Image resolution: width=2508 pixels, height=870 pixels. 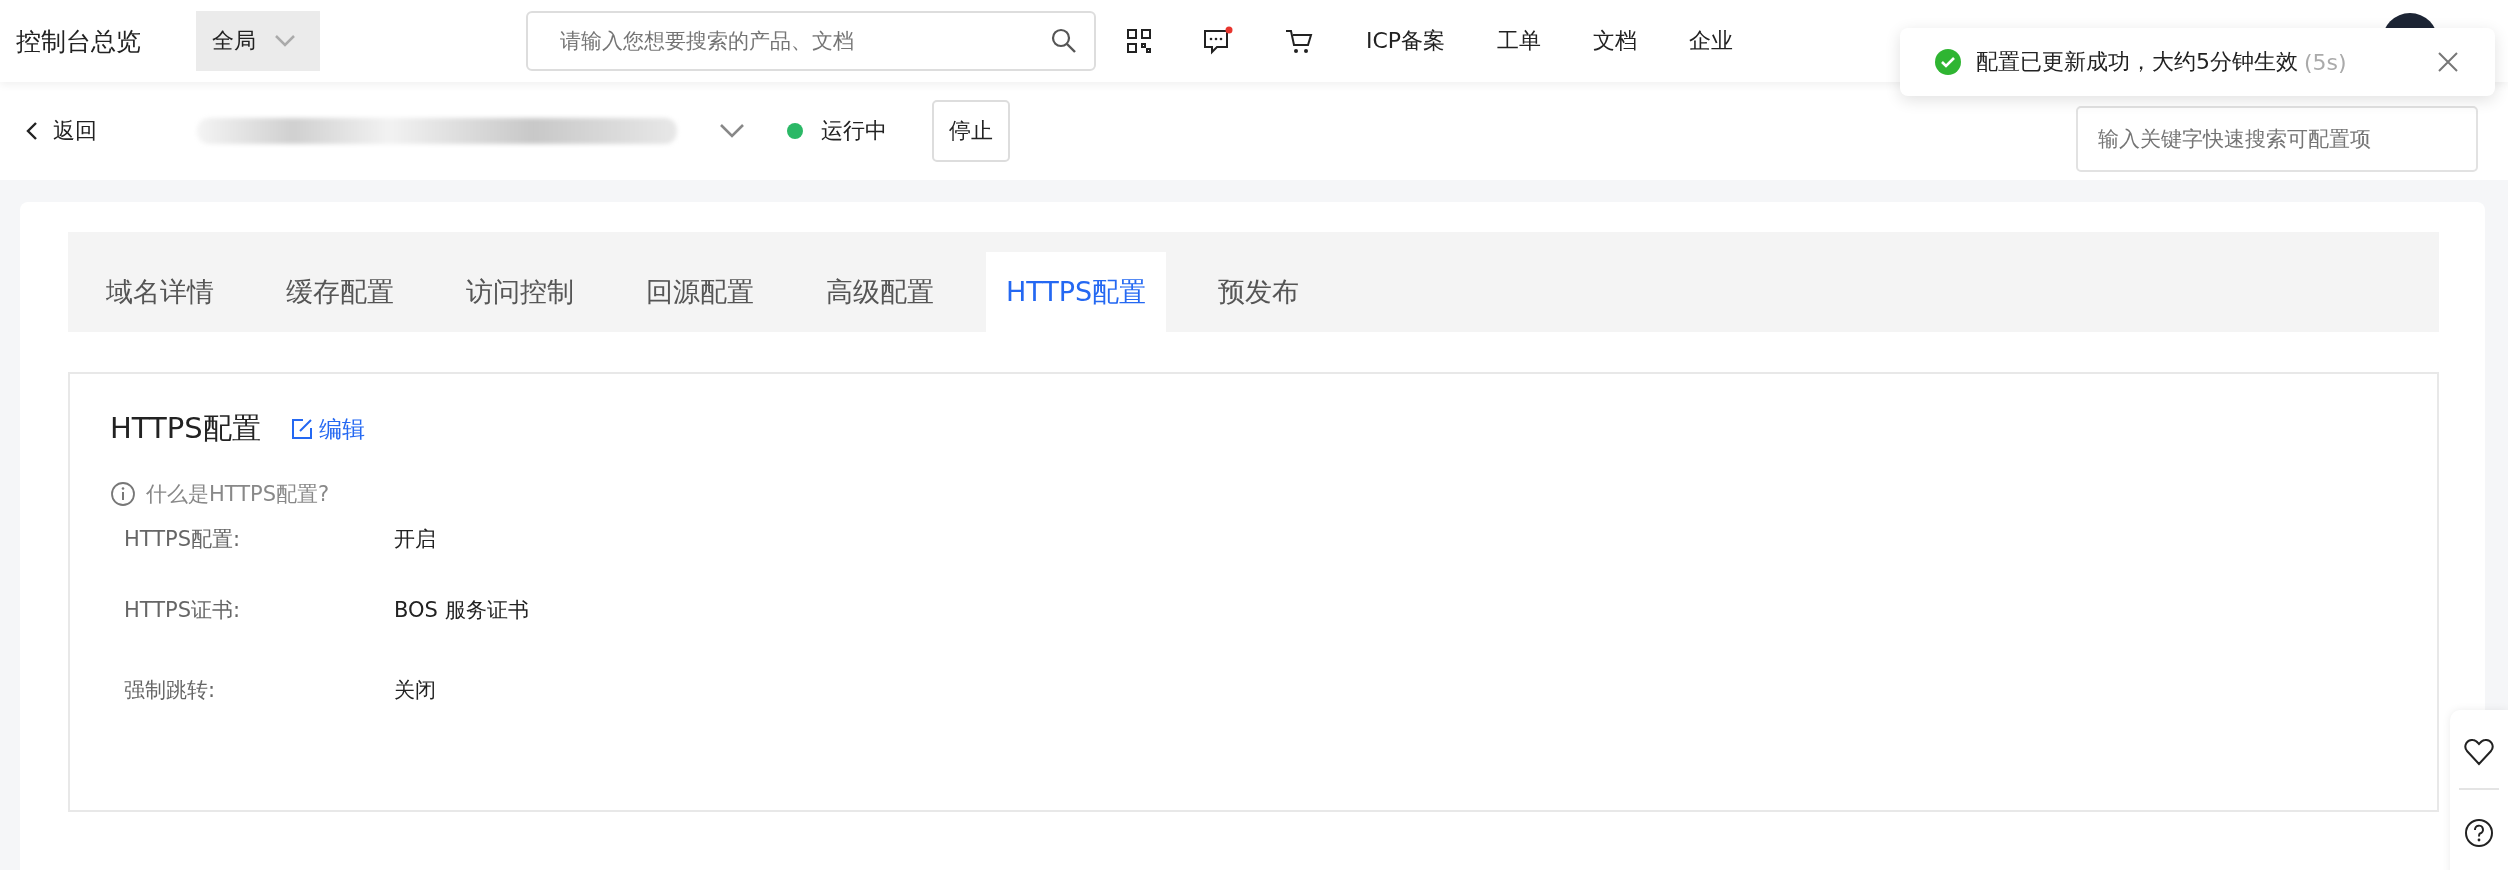 I want to click on nav-link: 企业, so click(x=1711, y=41).